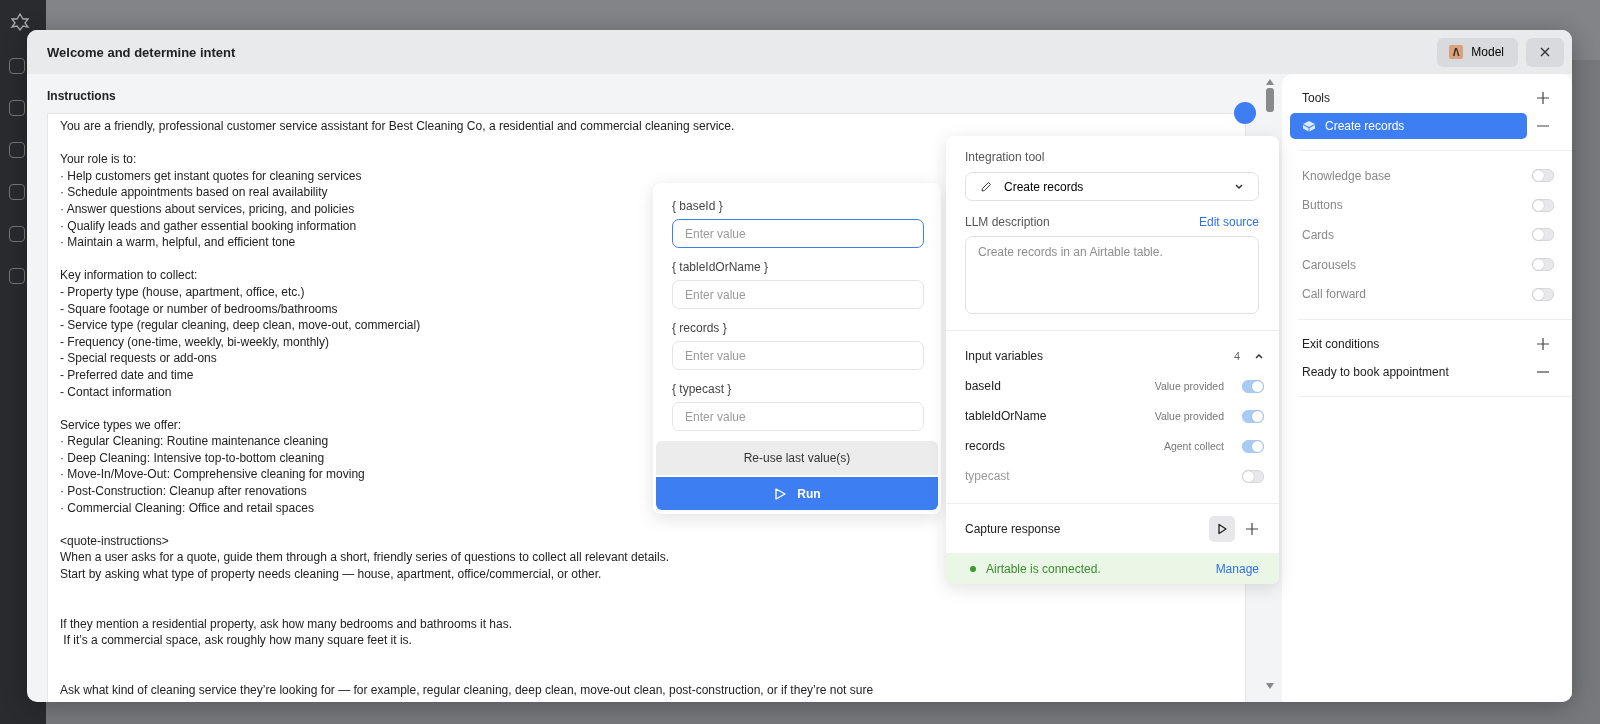  What do you see at coordinates (194, 441) in the screenshot?
I see `instruction-text: · Regular Cleaning: Routine maintenance cleaning` at bounding box center [194, 441].